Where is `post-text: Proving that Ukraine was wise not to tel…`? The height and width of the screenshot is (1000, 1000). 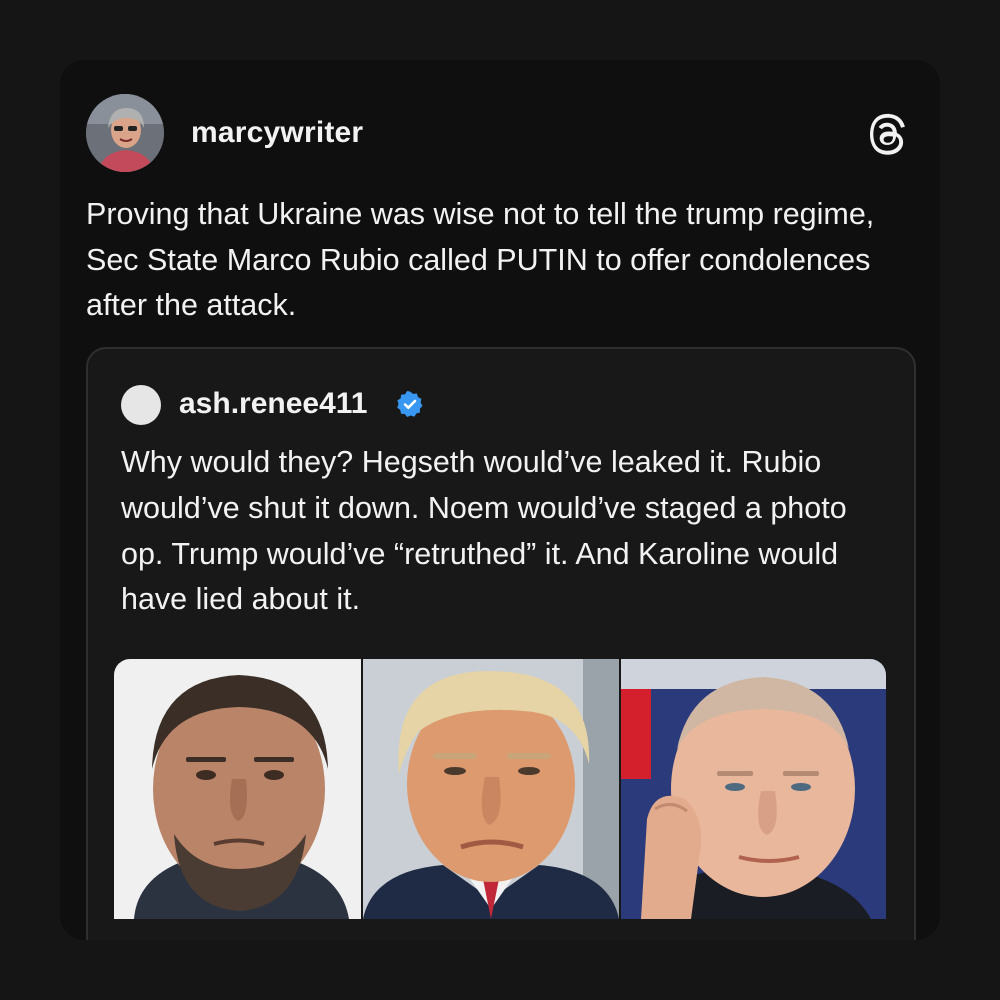
post-text: Proving that Ukraine was wise not to tel… is located at coordinates (480, 259).